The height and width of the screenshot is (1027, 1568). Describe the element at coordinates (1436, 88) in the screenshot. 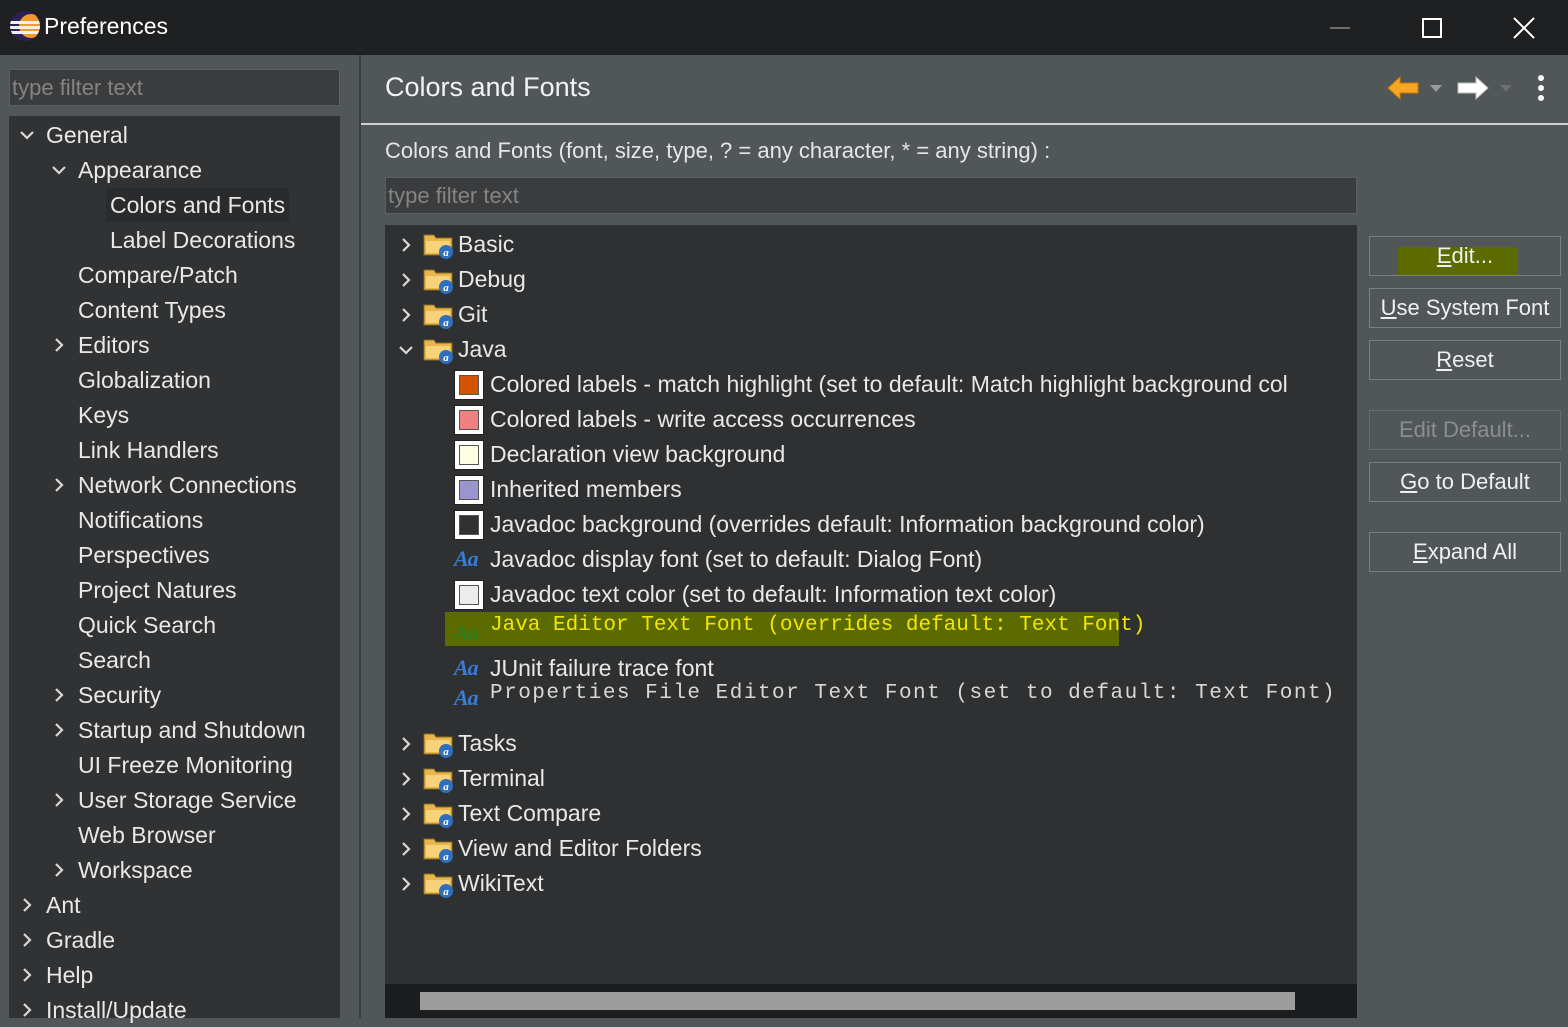

I see `back-history-dropdown-icon` at that location.